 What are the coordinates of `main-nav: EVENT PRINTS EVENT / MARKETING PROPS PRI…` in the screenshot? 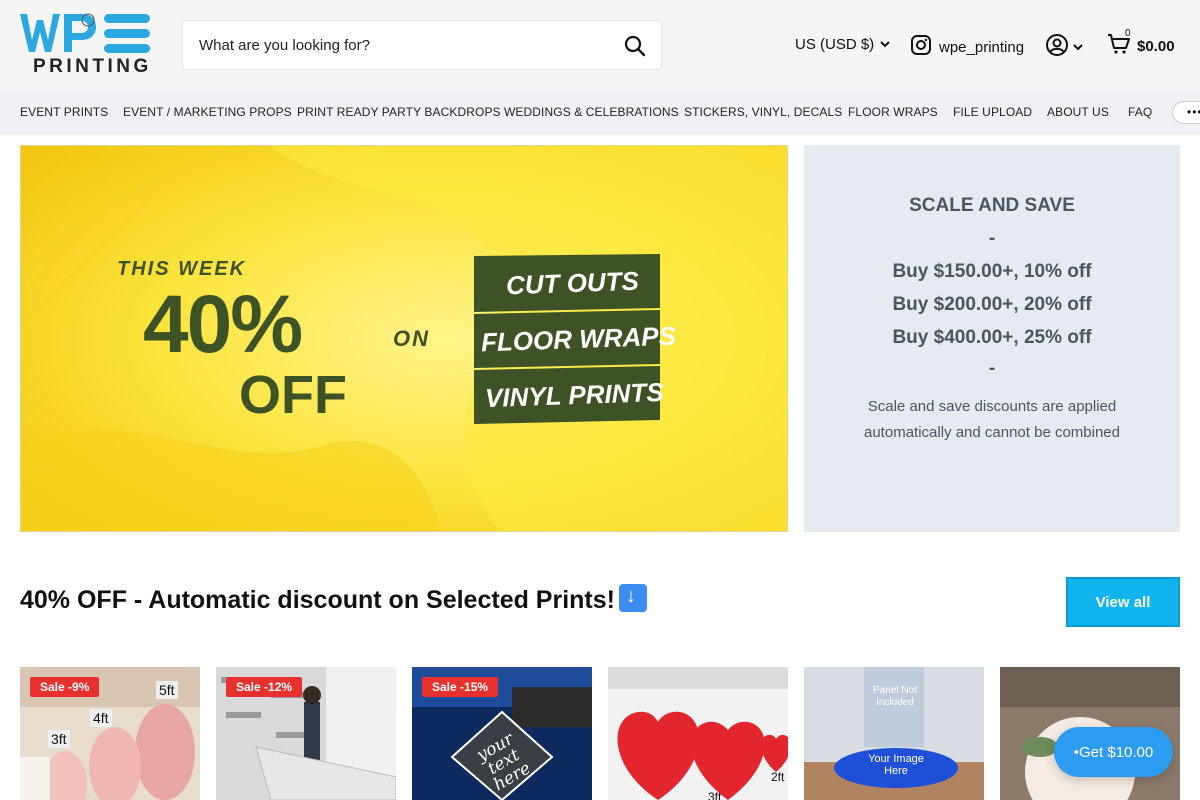 It's located at (600, 112).